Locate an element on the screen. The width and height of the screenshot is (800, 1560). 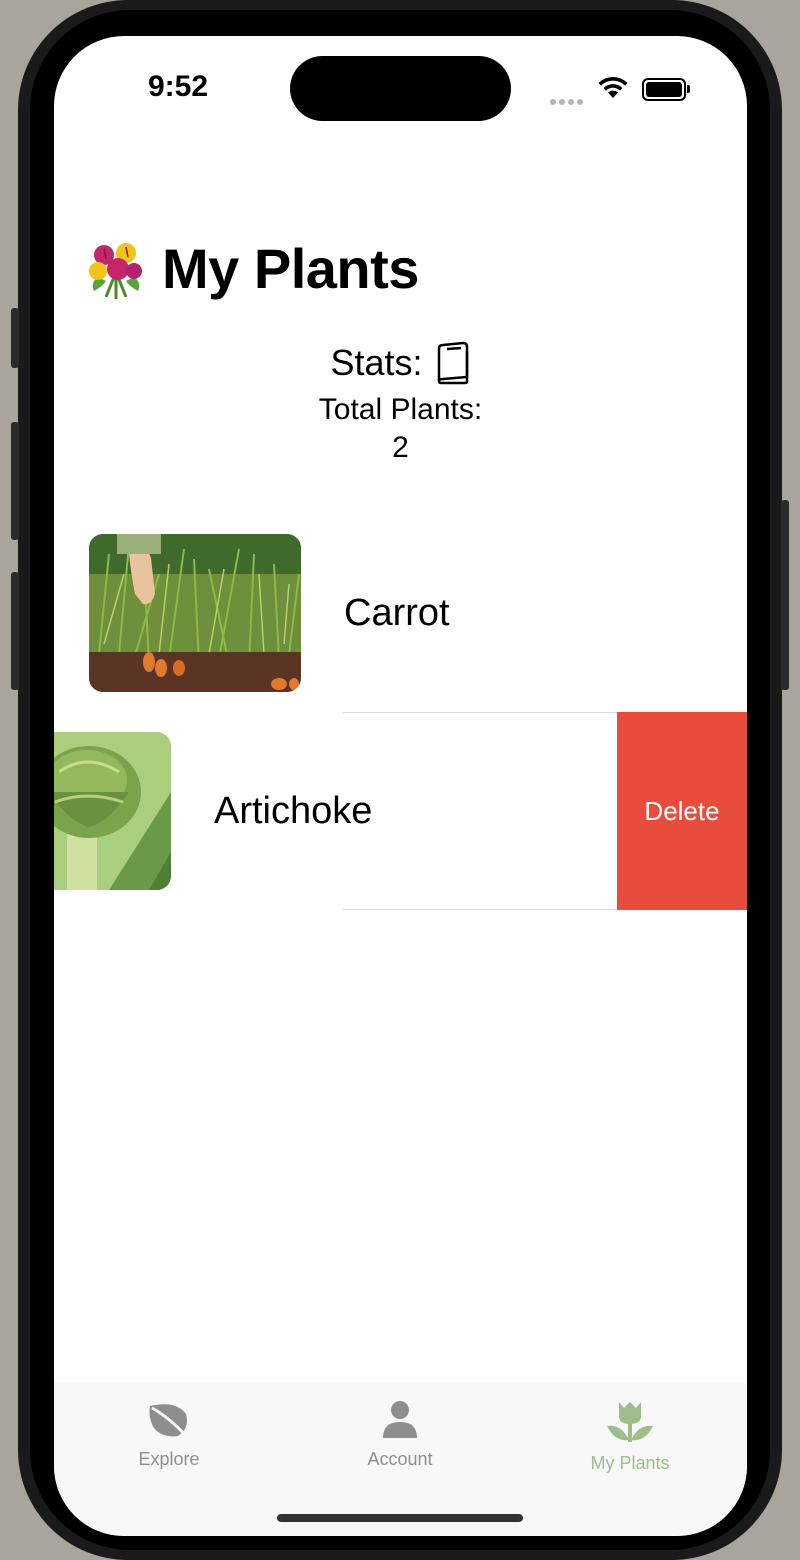
status-time: 9:52 is located at coordinates (178, 86).